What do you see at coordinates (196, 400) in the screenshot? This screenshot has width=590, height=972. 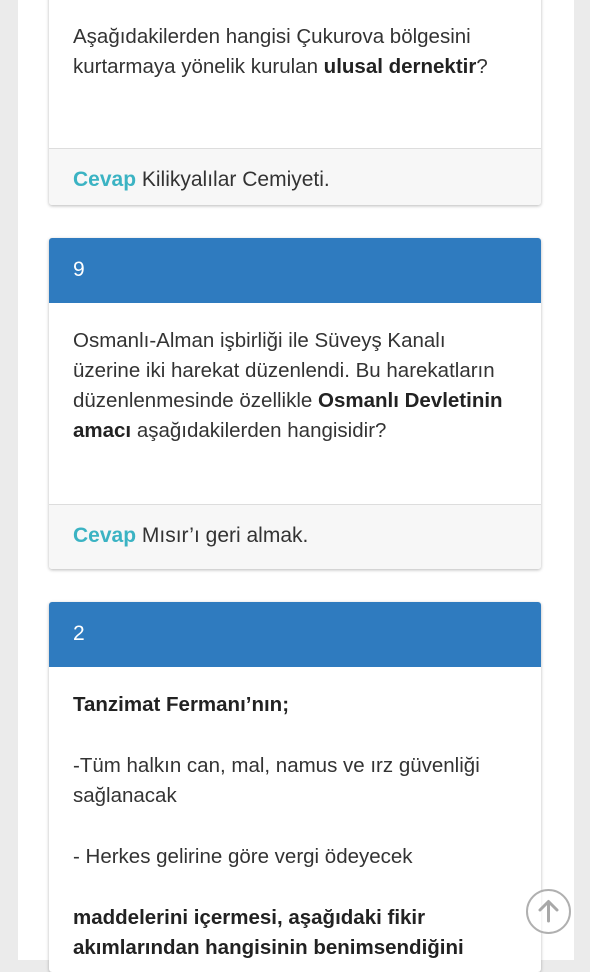 I see `question-text-segment: düzenlenmesinde özellikle` at bounding box center [196, 400].